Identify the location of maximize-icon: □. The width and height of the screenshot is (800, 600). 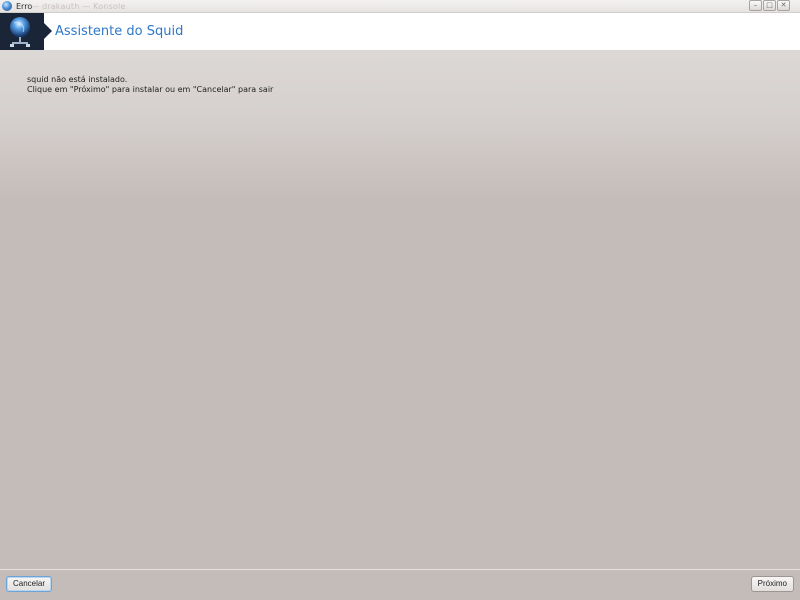
(769, 5).